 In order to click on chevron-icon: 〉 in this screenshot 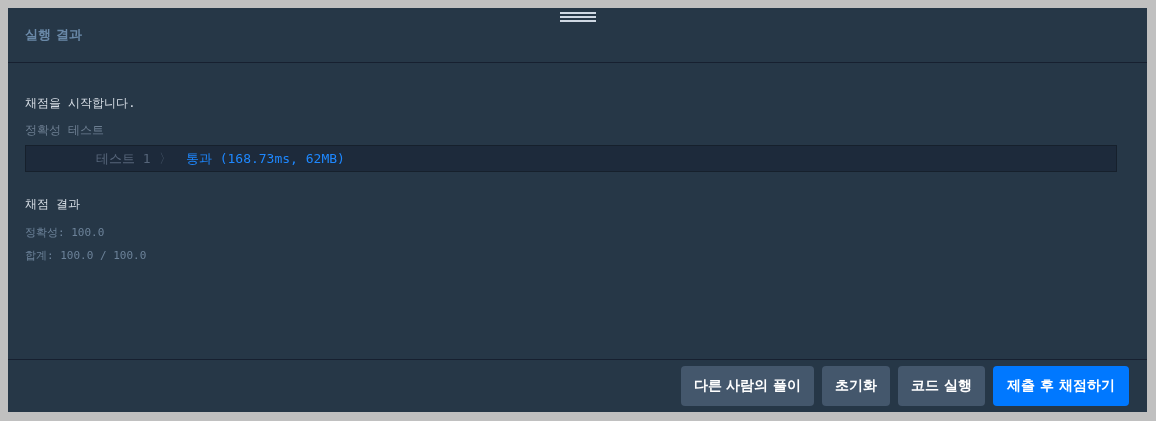, I will do `click(165, 158)`.